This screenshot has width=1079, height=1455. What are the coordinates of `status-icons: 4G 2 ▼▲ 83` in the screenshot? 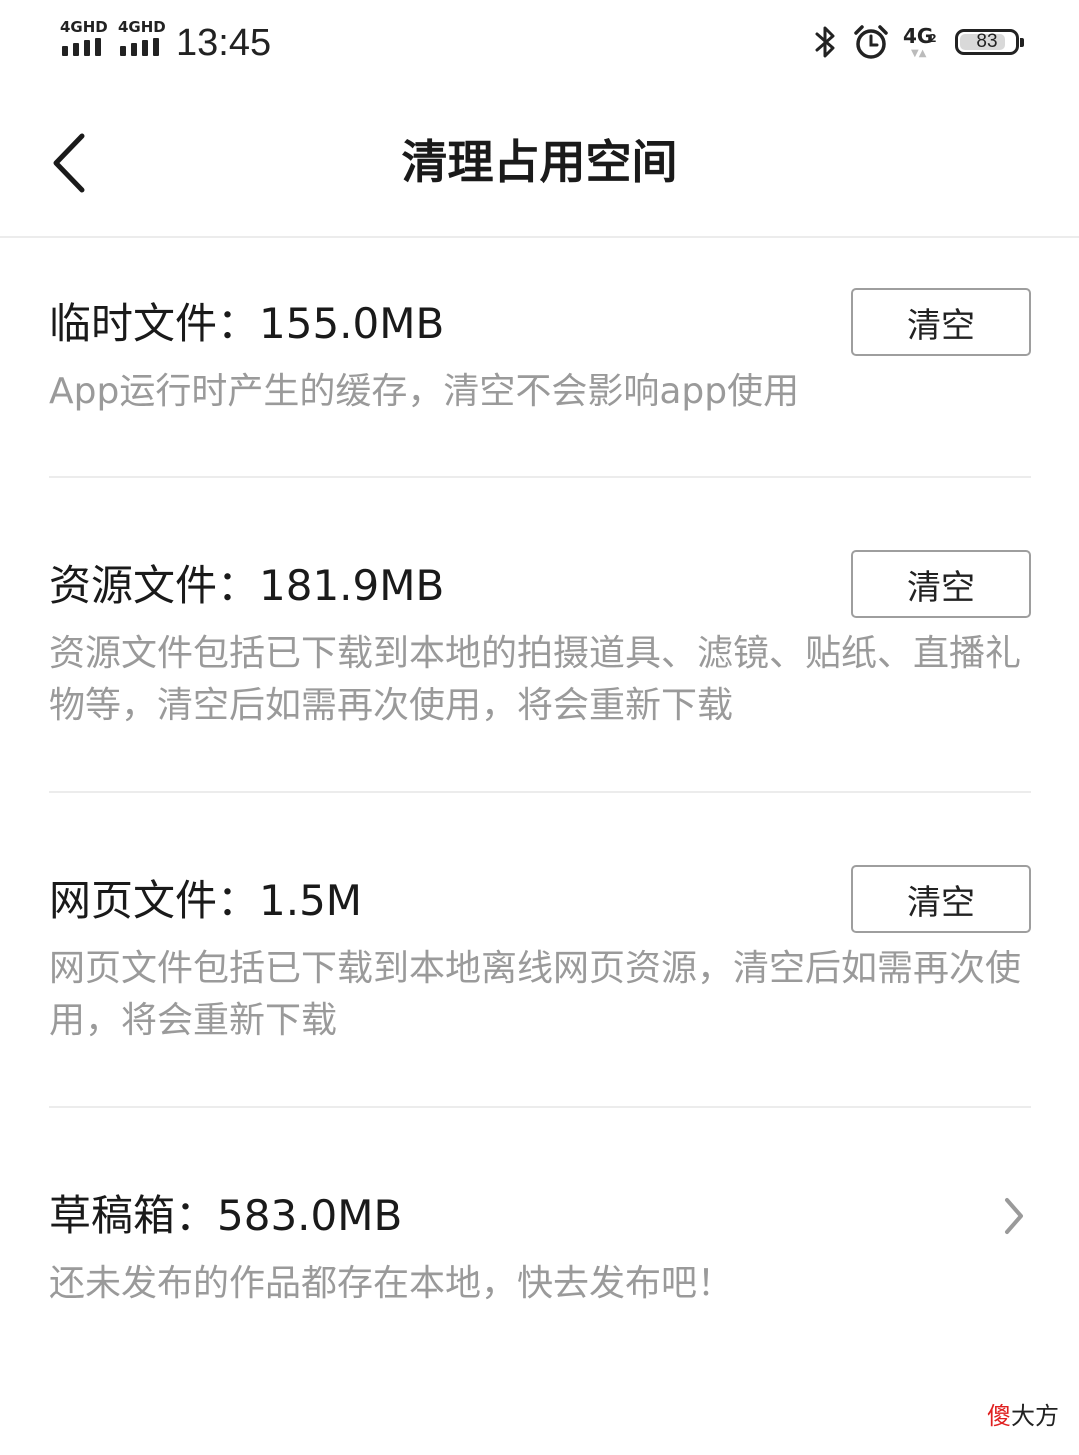 It's located at (918, 42).